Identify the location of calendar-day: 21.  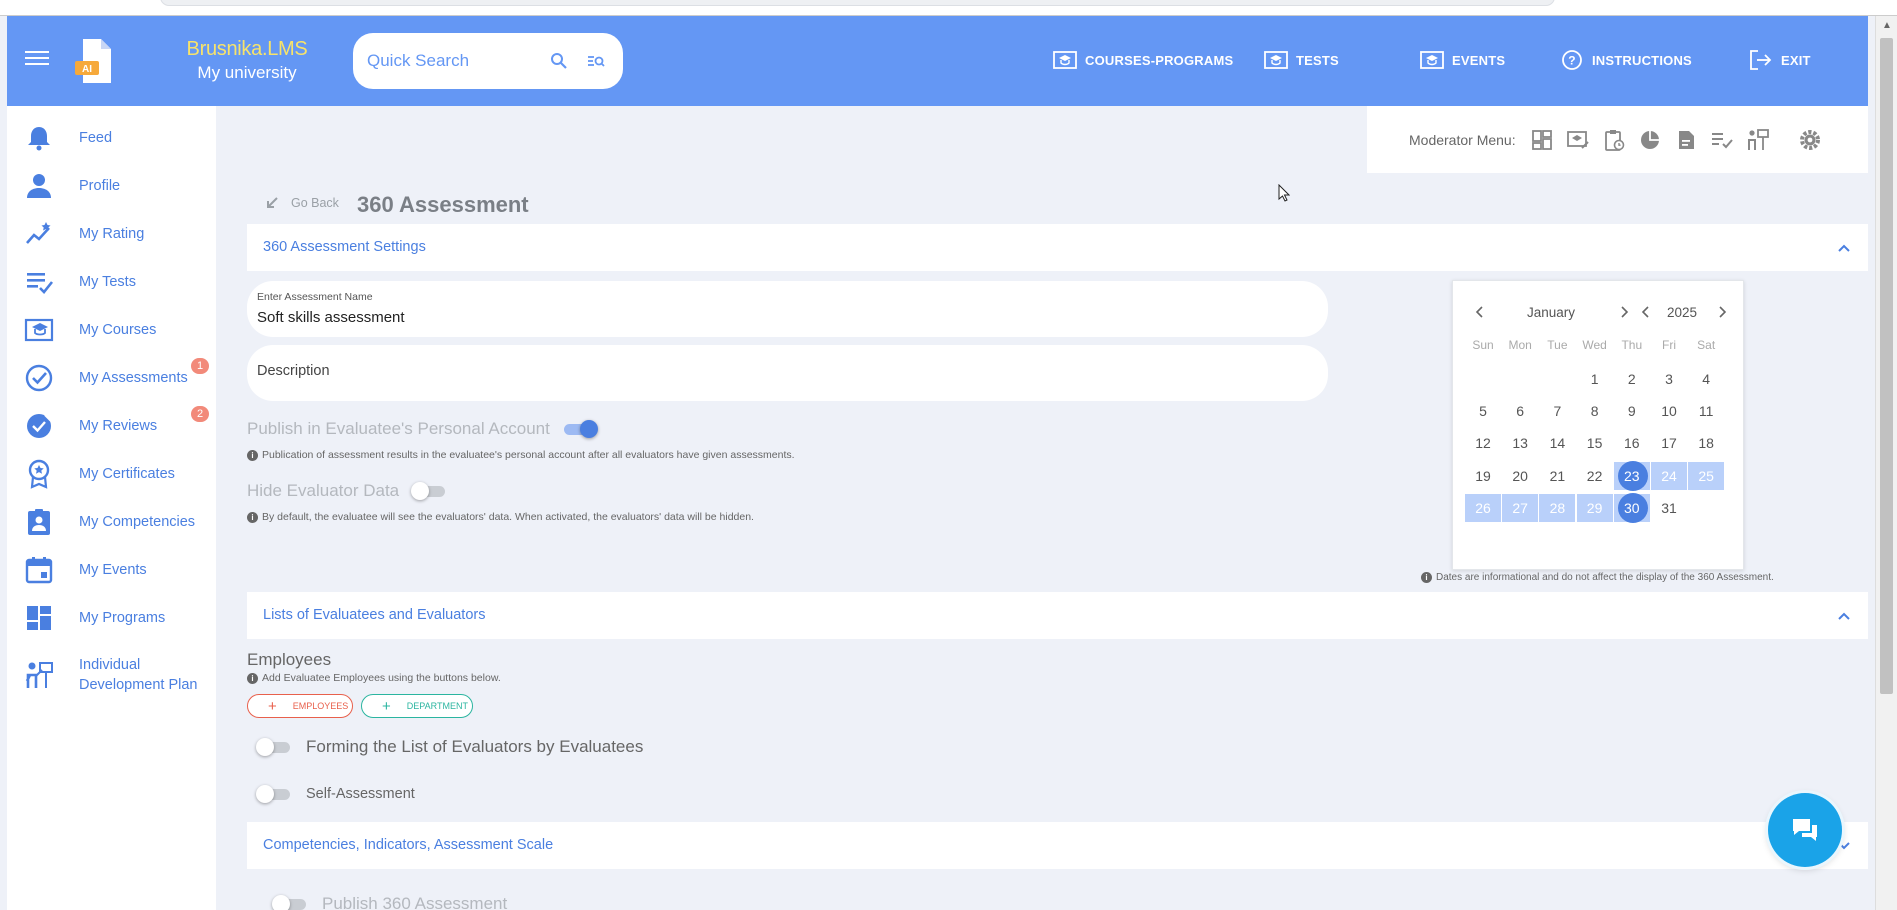
(1557, 476).